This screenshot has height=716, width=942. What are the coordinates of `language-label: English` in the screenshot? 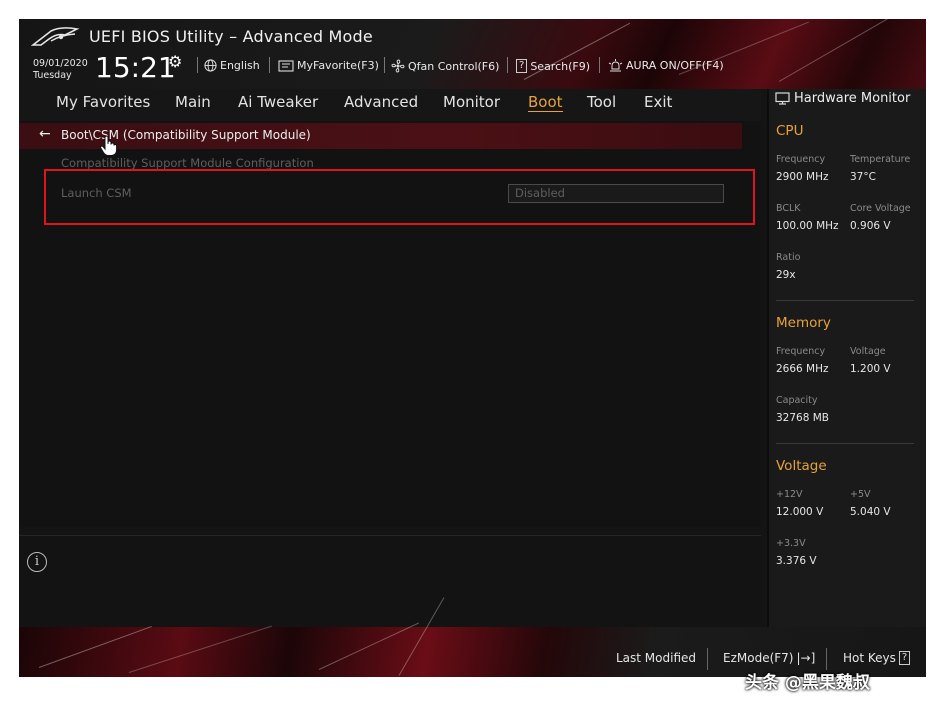 It's located at (240, 65).